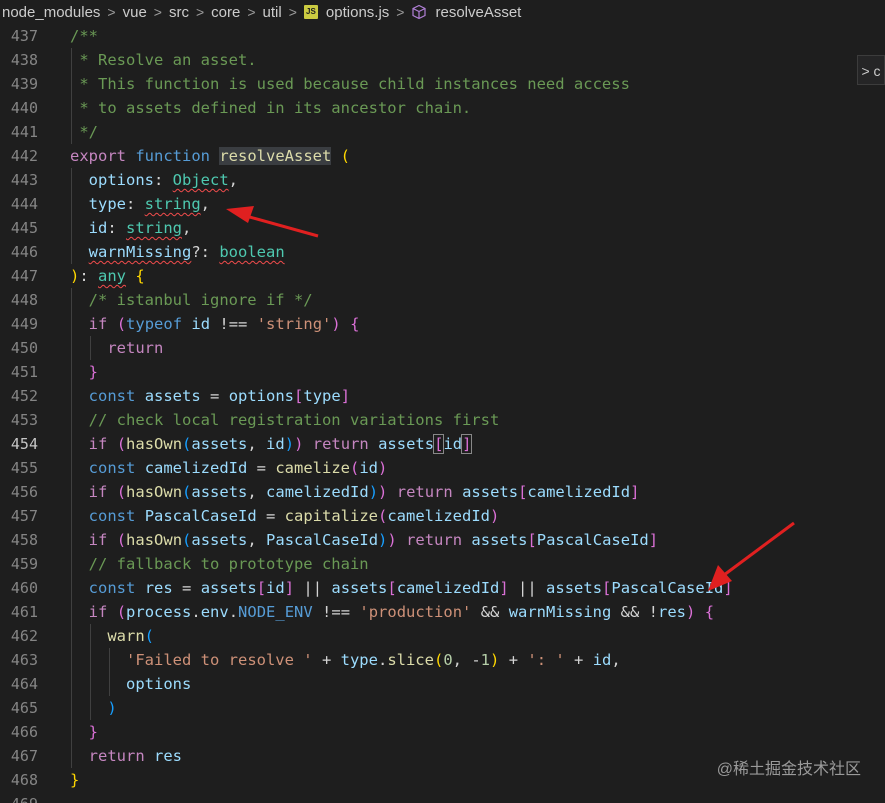 This screenshot has height=803, width=885. Describe the element at coordinates (419, 12) in the screenshot. I see `method-cube-icon` at that location.